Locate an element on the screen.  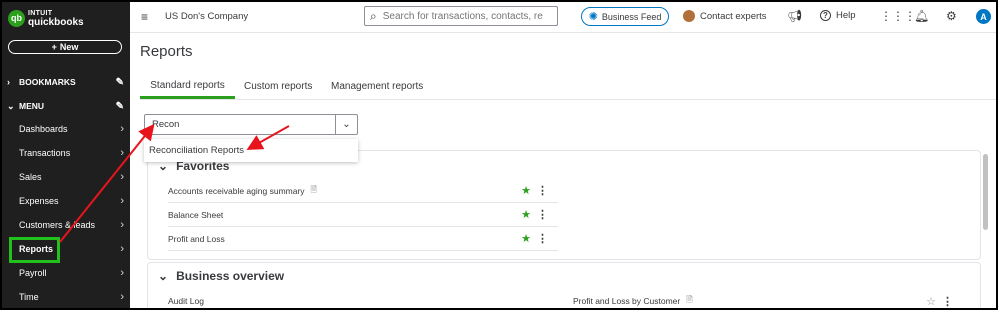
annotation-arrows is located at coordinates (174, 183).